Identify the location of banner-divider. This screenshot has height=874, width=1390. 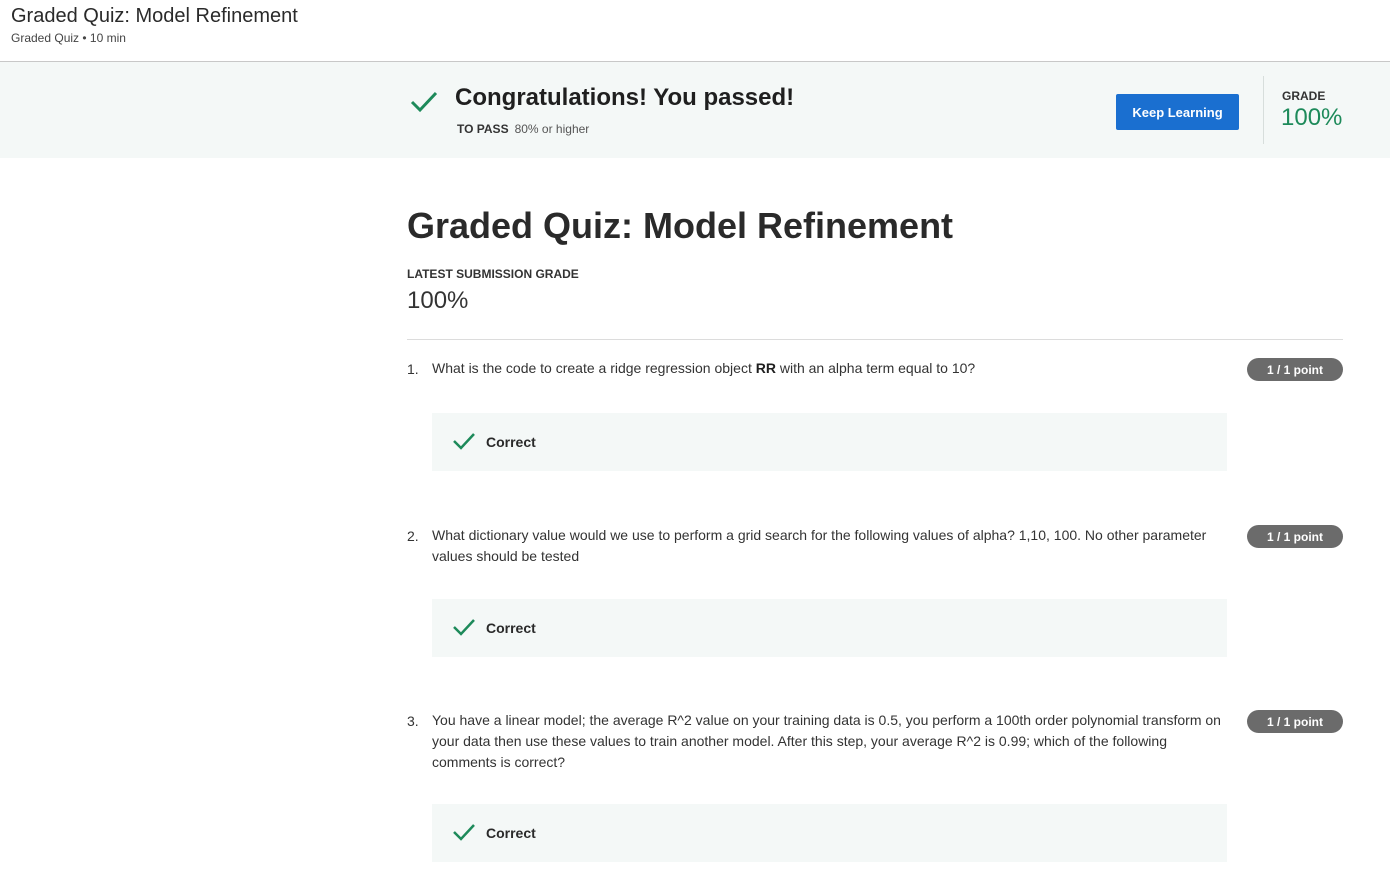
(1263, 110).